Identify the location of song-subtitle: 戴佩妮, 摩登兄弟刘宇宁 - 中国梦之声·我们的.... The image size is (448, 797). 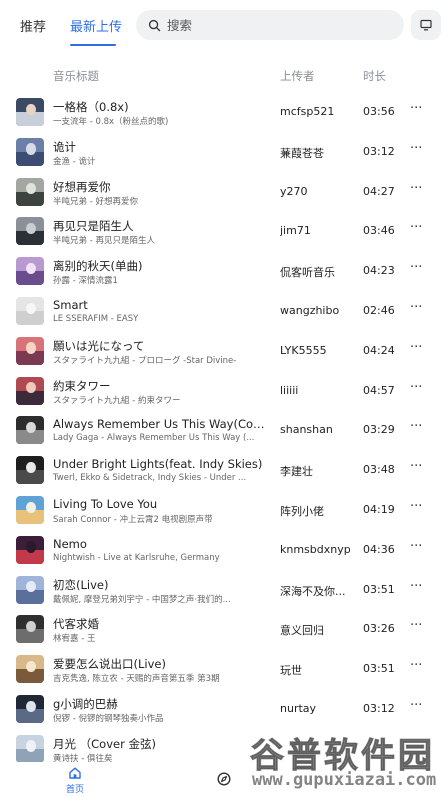
(142, 599).